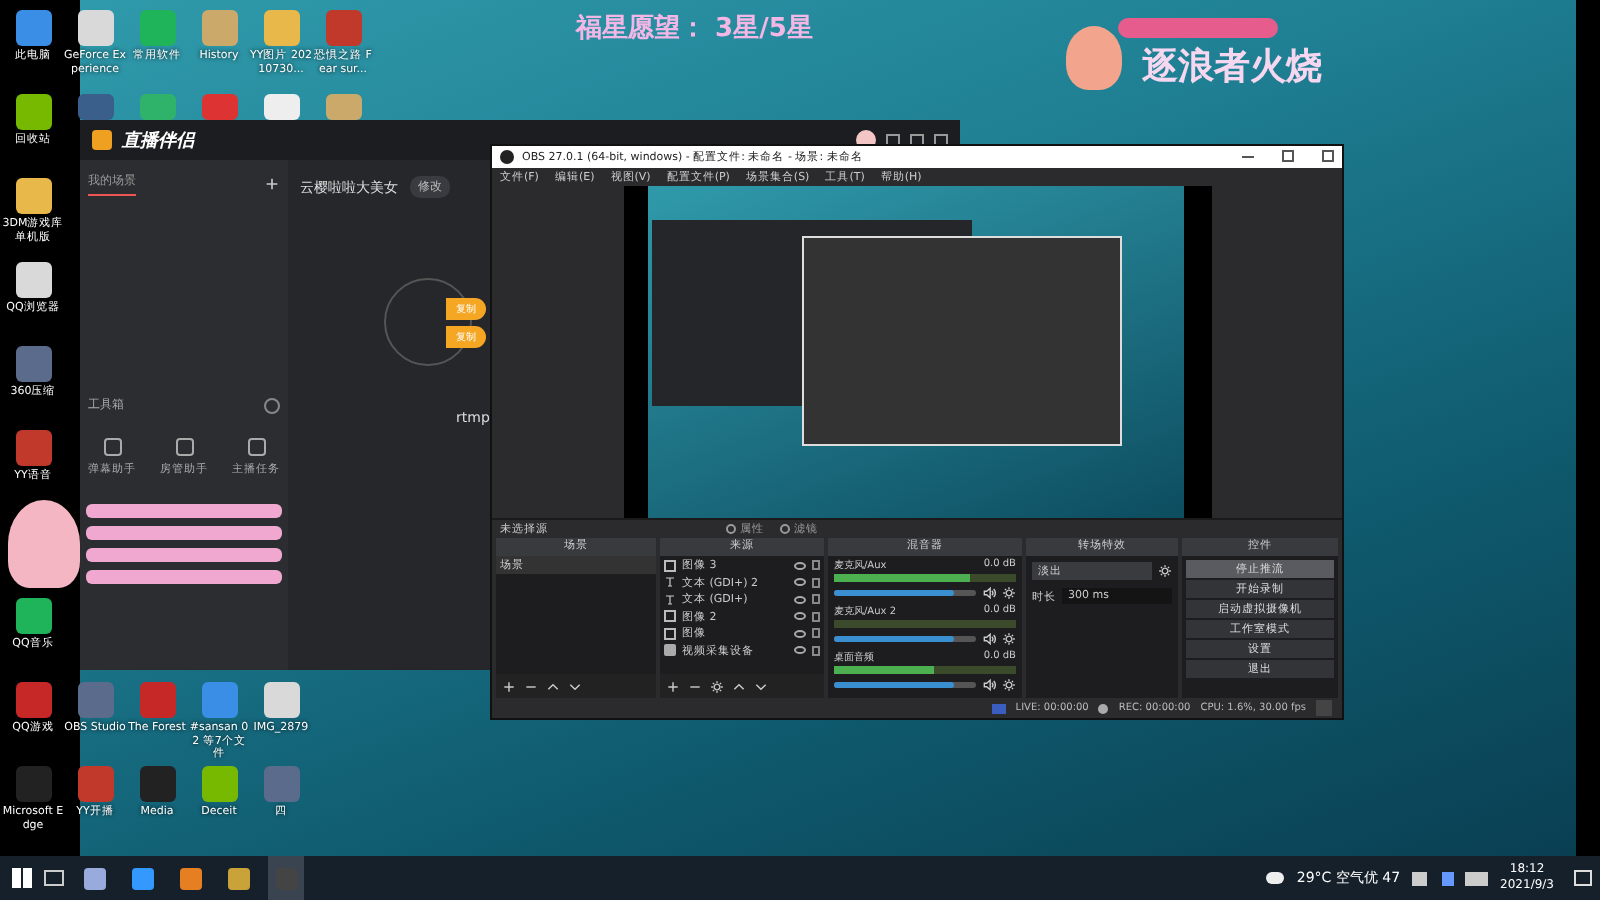 The image size is (1600, 900). I want to click on record-dot-icon, so click(1103, 708).